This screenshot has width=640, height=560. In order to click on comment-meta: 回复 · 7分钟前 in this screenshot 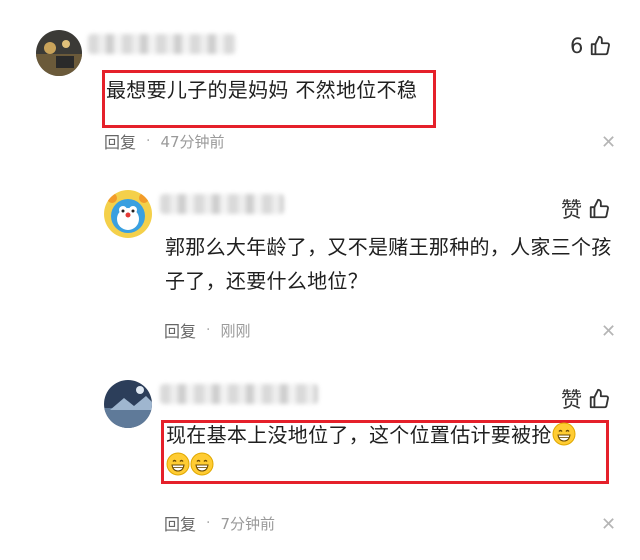, I will do `click(219, 523)`.